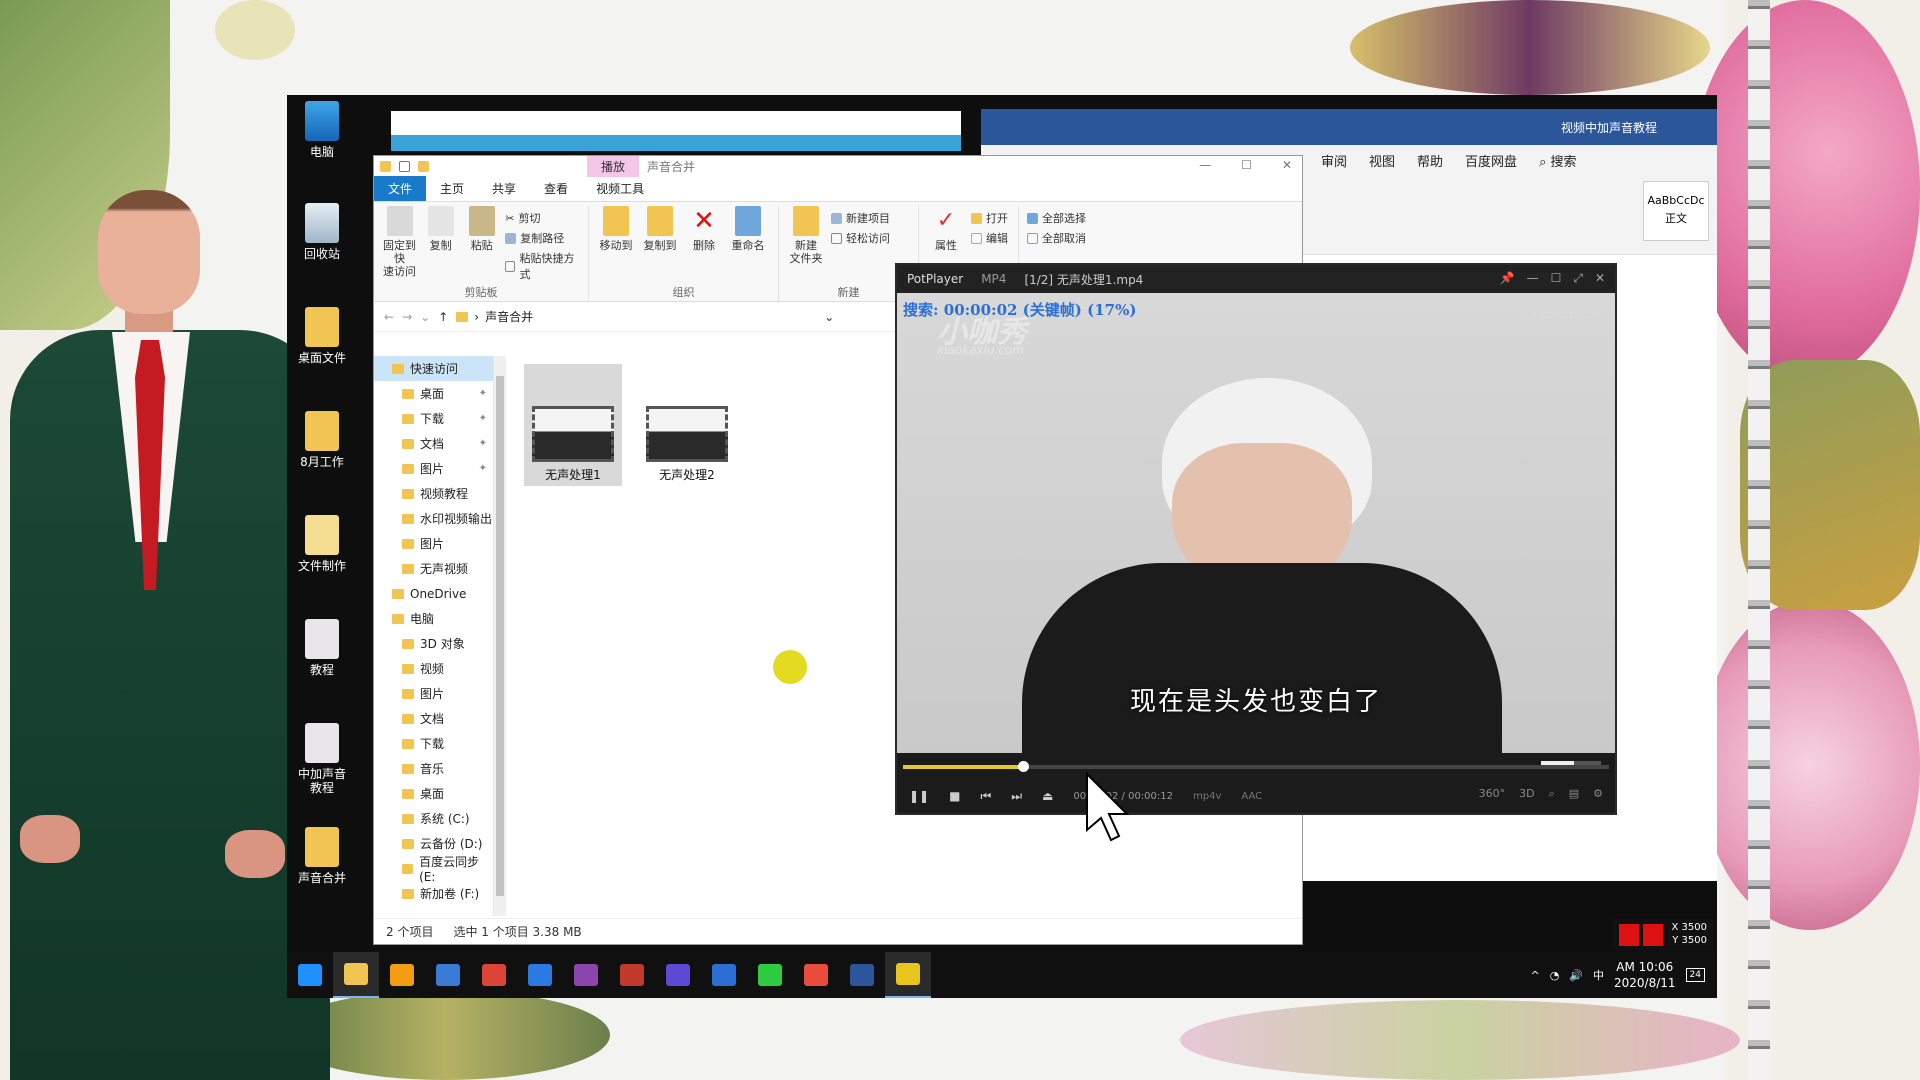 Image resolution: width=1920 pixels, height=1080 pixels. What do you see at coordinates (1056, 238) in the screenshot?
I see `select-none-button: 全部取消` at bounding box center [1056, 238].